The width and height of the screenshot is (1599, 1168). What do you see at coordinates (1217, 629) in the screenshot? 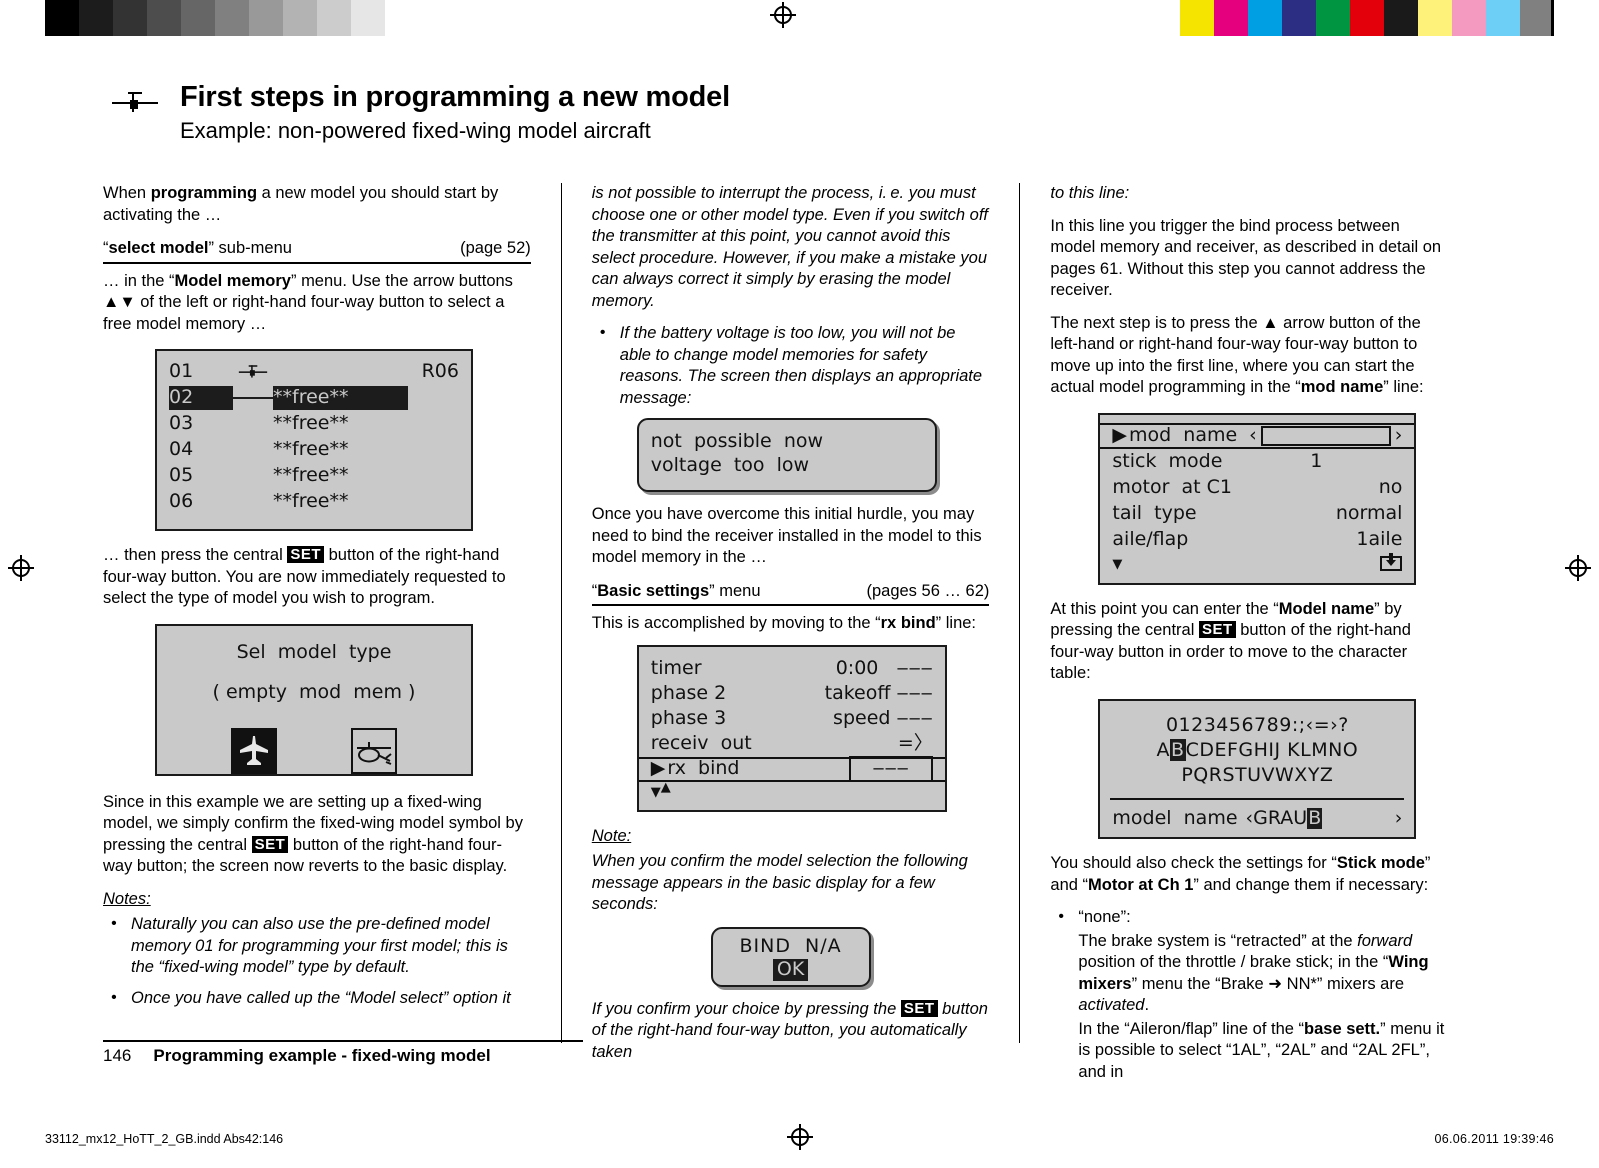
I see `set-button-key: SET` at bounding box center [1217, 629].